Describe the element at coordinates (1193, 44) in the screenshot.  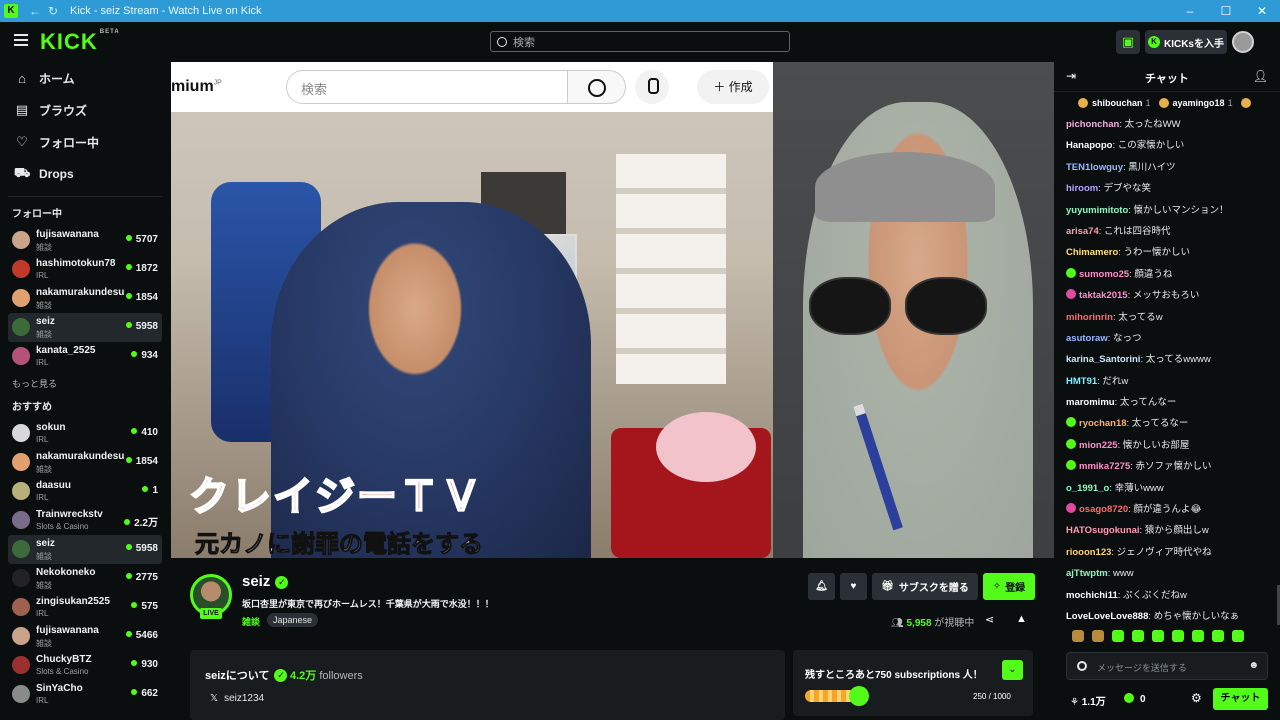
I see `get-kicks-label: KICKsを入手` at that location.